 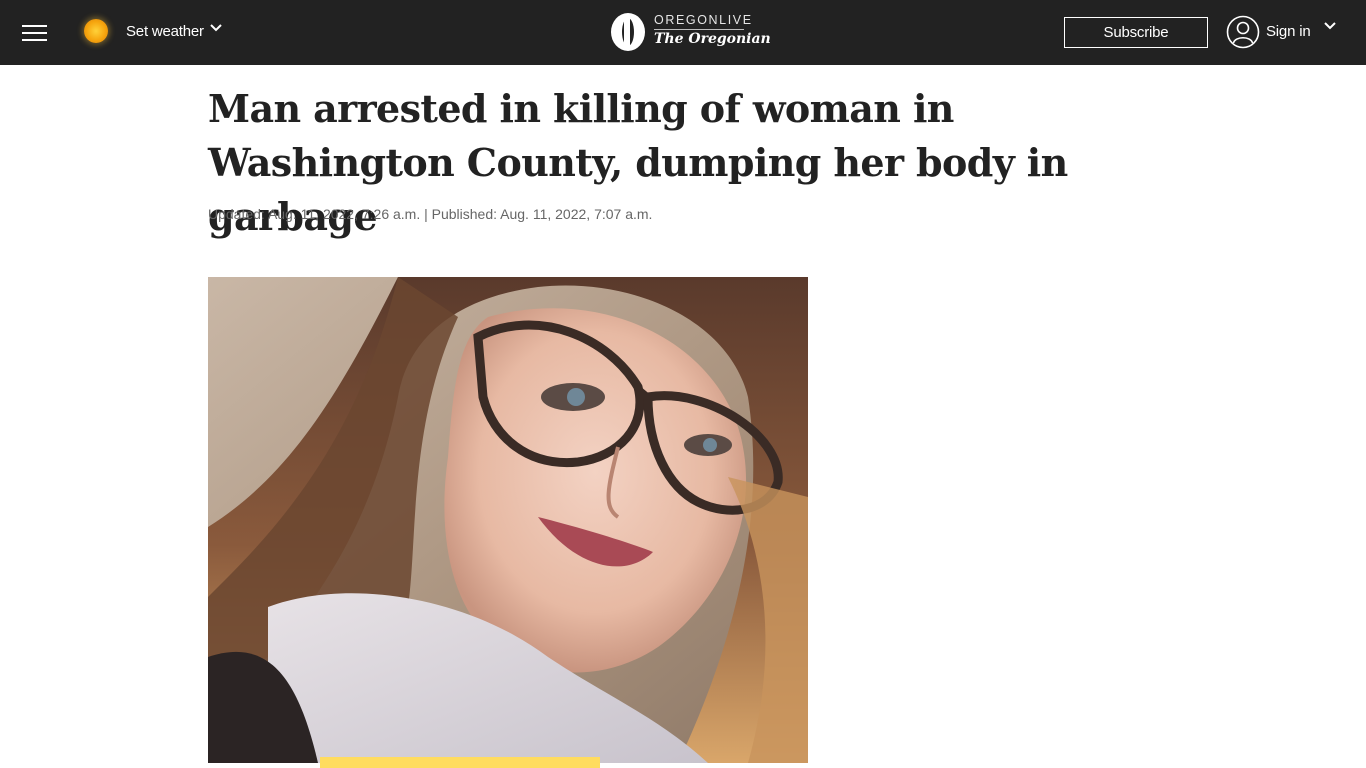 What do you see at coordinates (628, 32) in the screenshot?
I see `oregonian-o-logo` at bounding box center [628, 32].